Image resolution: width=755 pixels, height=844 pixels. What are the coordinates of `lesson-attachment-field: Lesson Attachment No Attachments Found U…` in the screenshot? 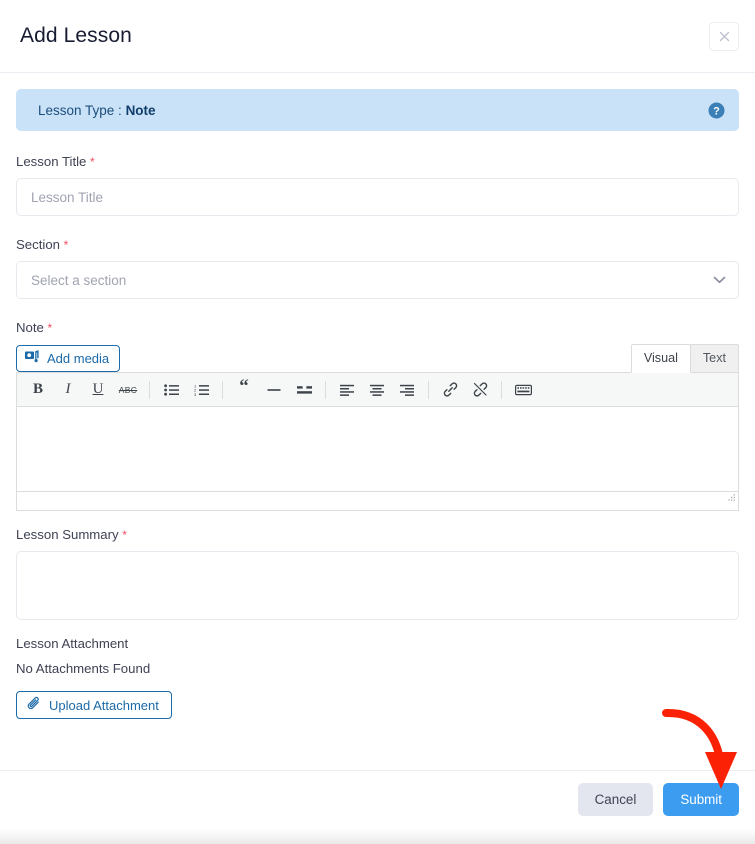 It's located at (377, 677).